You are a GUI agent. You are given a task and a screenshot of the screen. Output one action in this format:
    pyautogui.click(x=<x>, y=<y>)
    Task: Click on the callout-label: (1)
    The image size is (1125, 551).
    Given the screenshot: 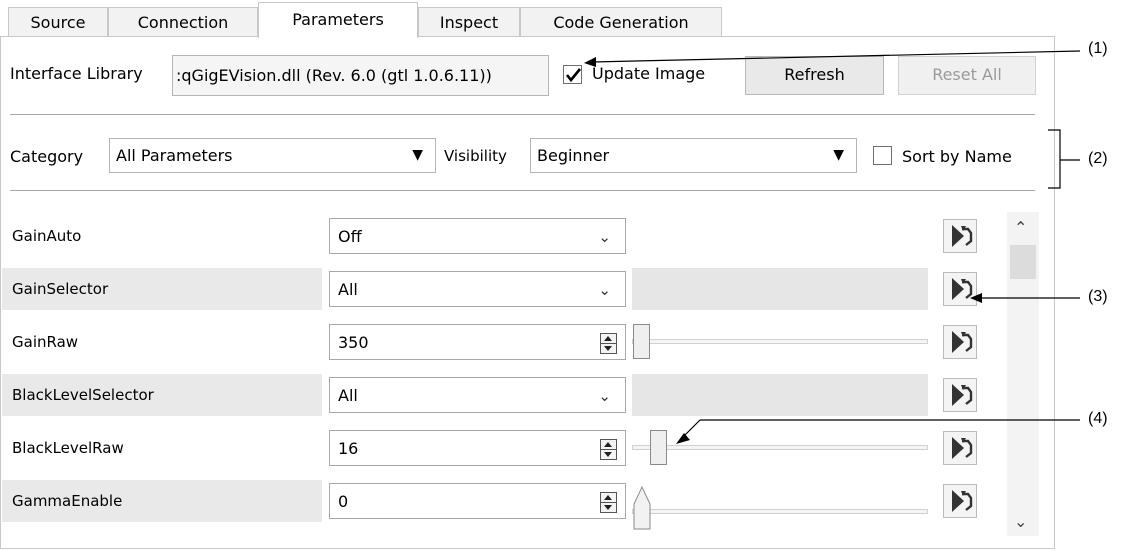 What is the action you would take?
    pyautogui.click(x=1098, y=48)
    